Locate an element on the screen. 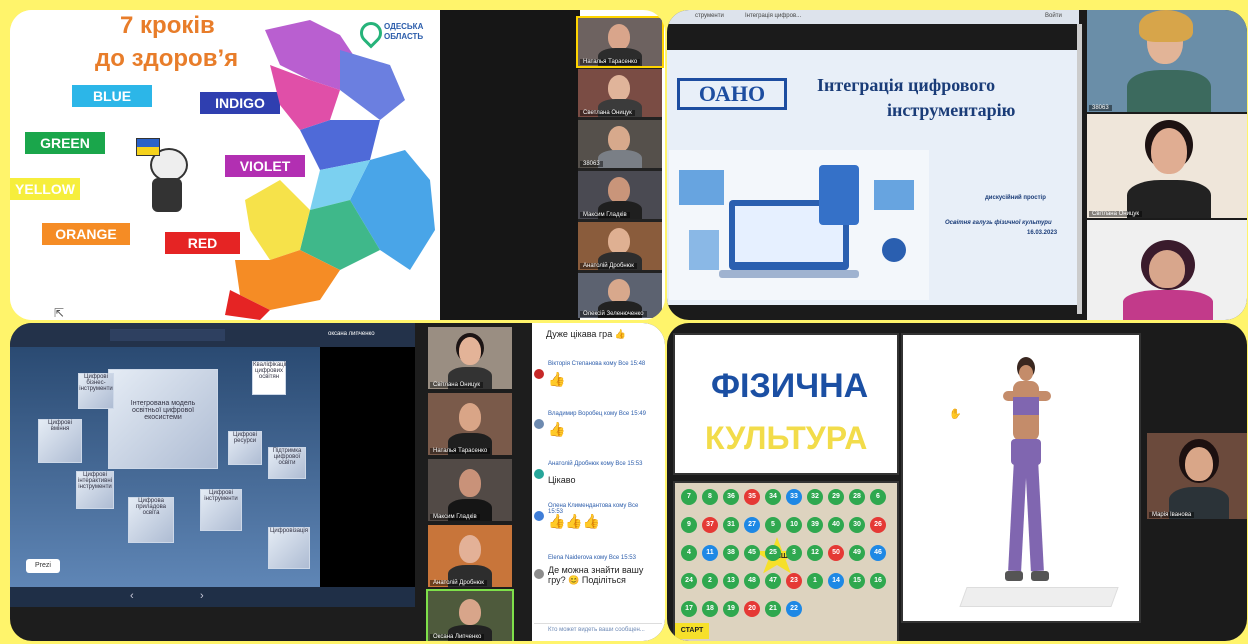  game-ball: 27 is located at coordinates (752, 525).